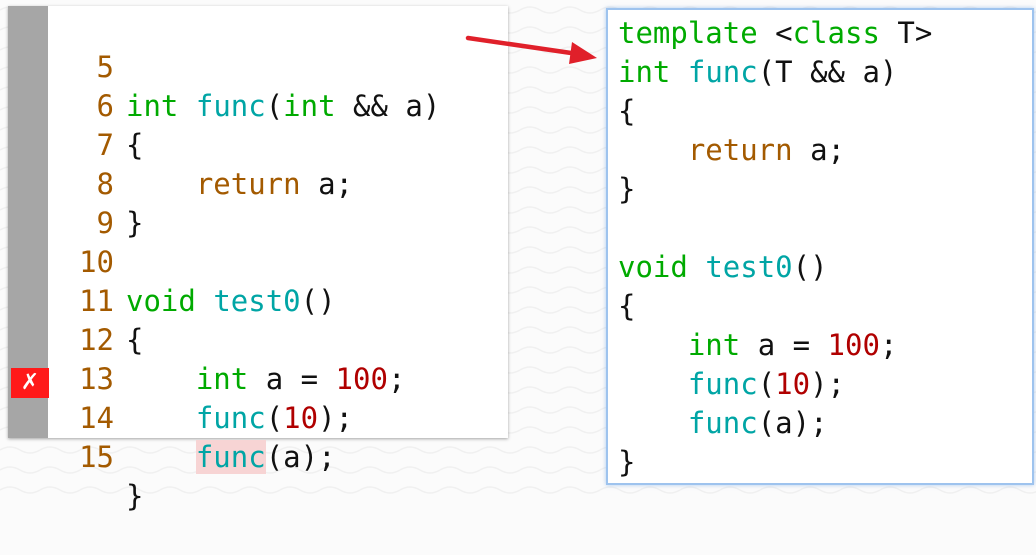 This screenshot has height=555, width=1036. Describe the element at coordinates (531, 49) in the screenshot. I see `arrow-icon` at that location.